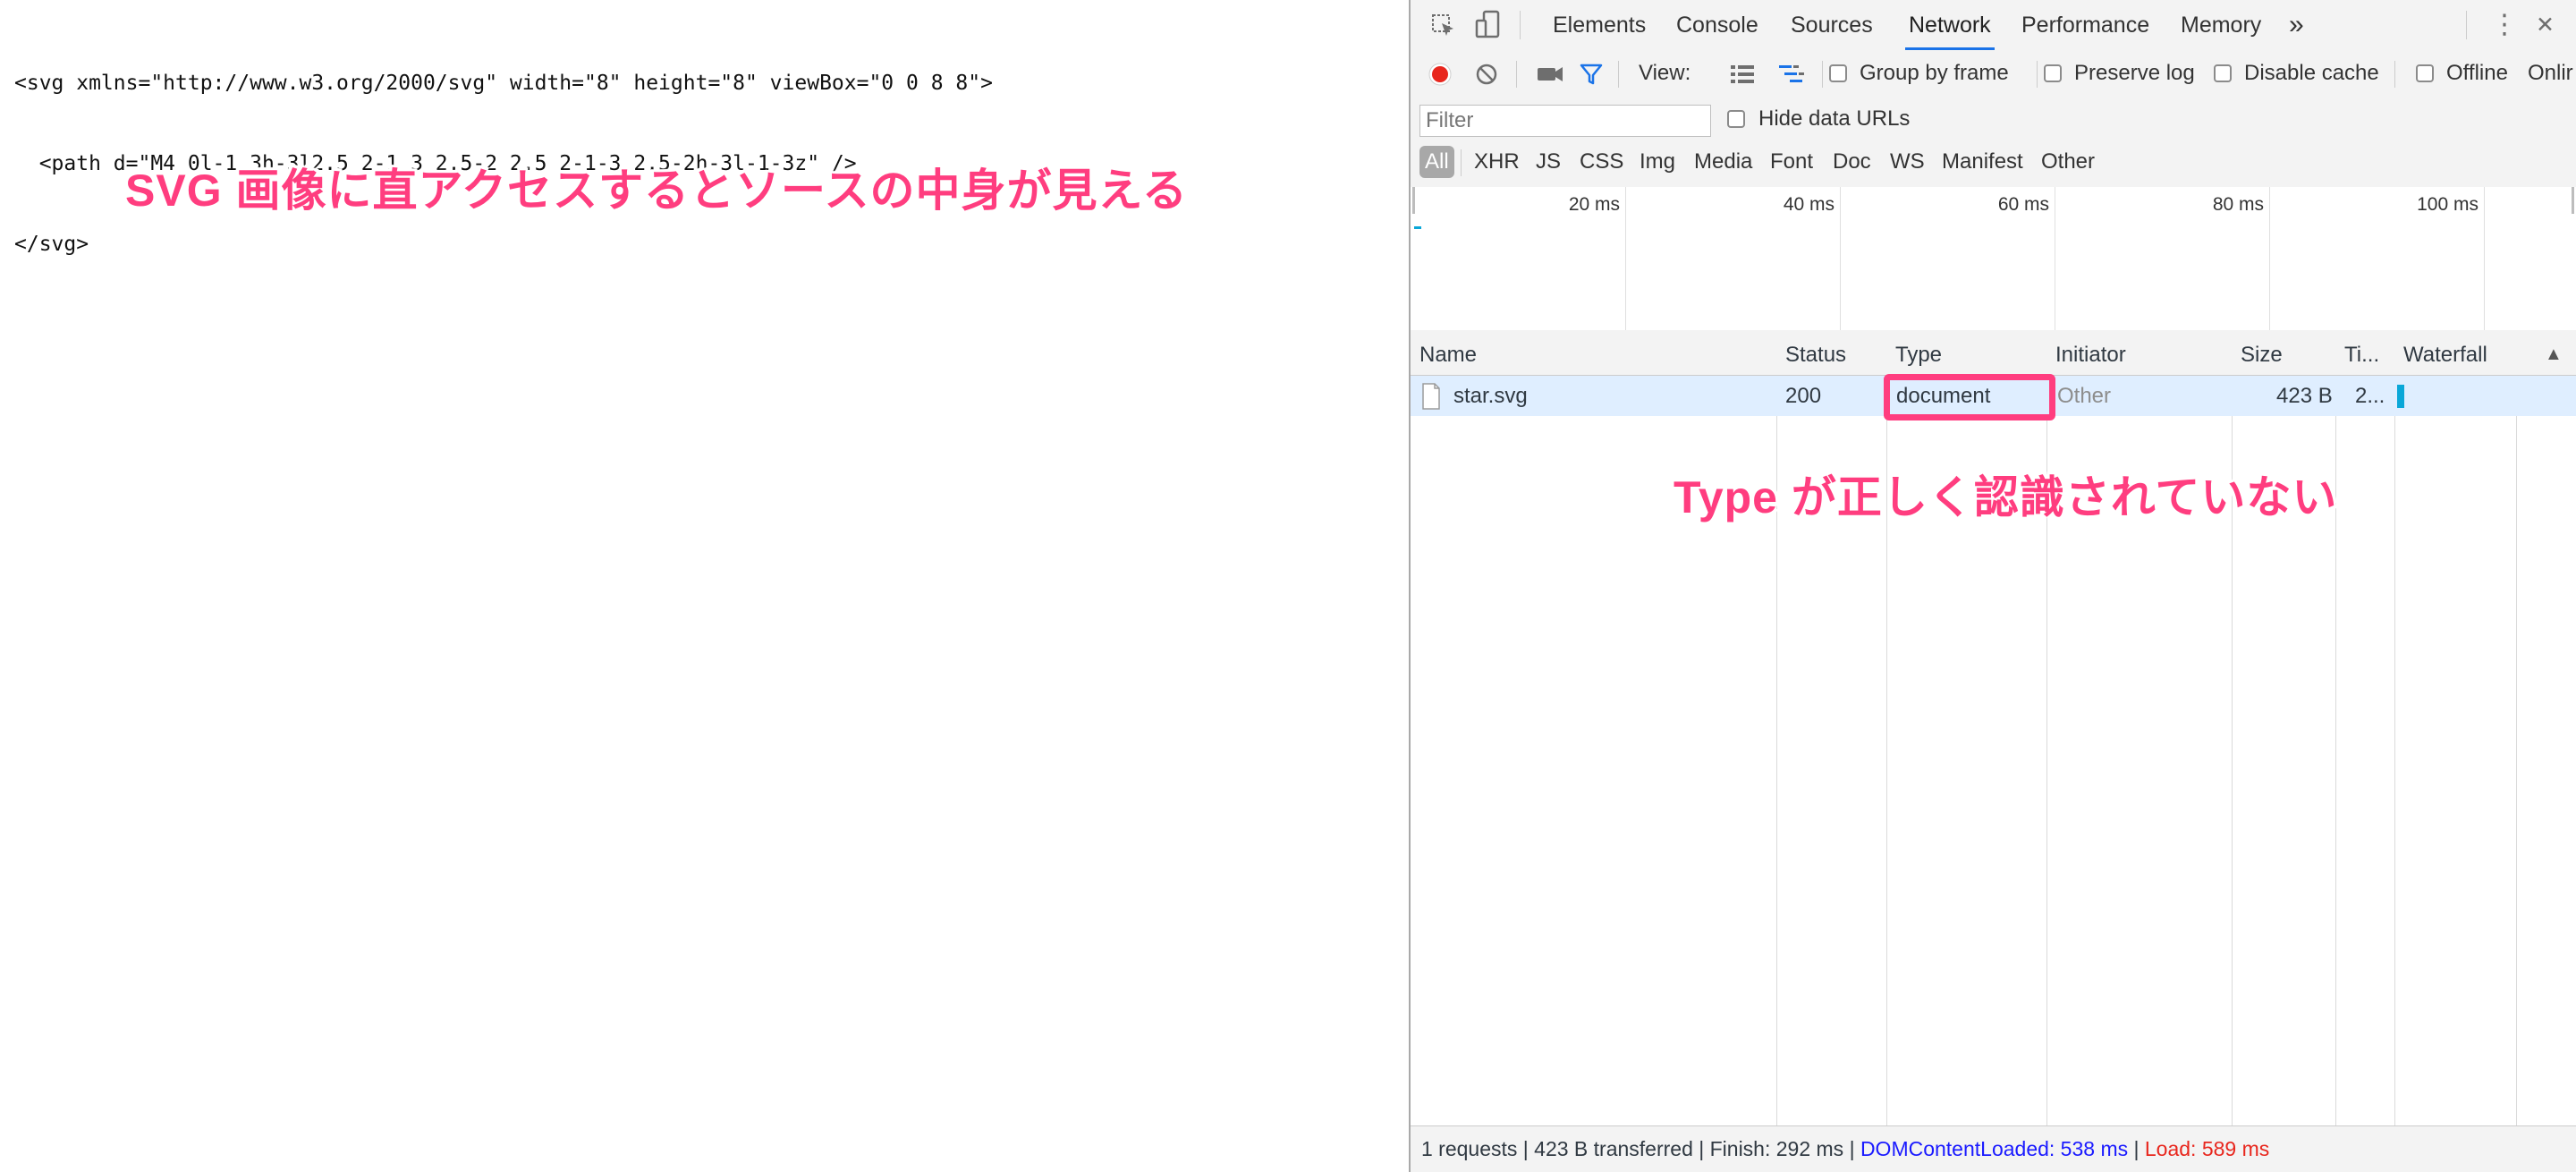 The width and height of the screenshot is (2576, 1172). I want to click on column-header-status: Status, so click(1815, 355).